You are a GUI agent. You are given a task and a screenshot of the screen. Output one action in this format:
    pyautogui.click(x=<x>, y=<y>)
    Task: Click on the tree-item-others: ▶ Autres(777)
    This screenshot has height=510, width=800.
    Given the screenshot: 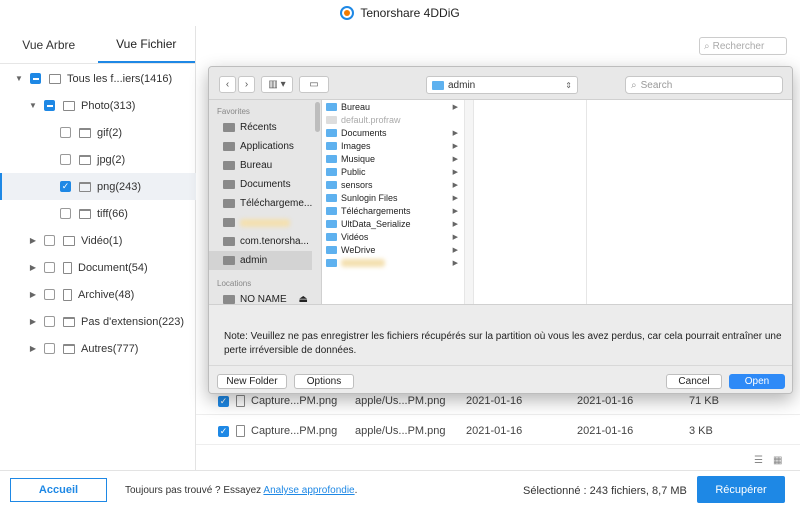 What is the action you would take?
    pyautogui.click(x=98, y=348)
    